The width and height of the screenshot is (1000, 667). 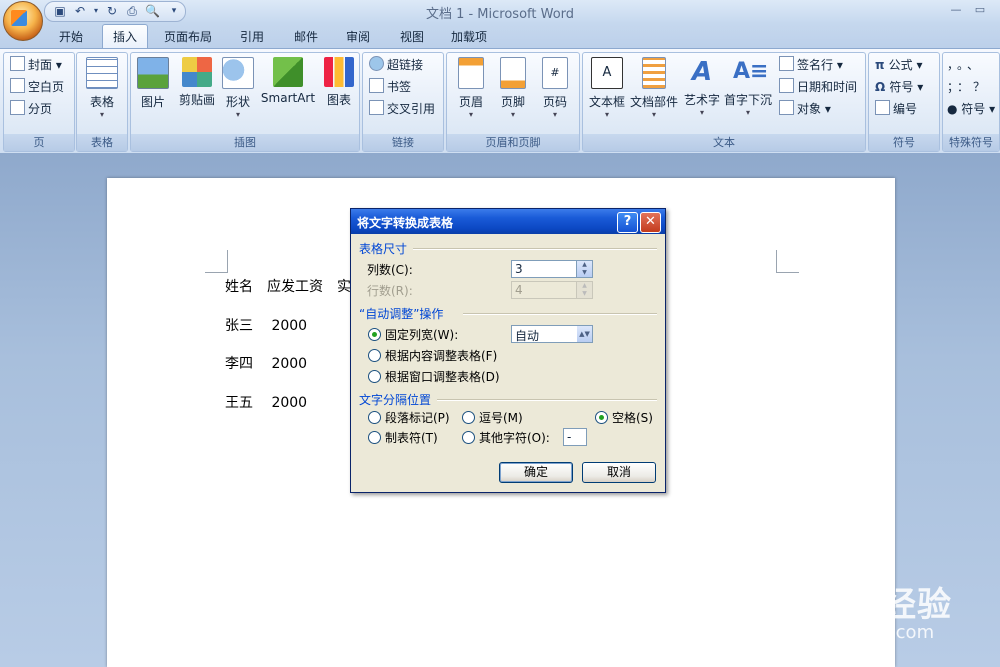 What do you see at coordinates (501, 418) in the screenshot?
I see `sep-comma-label: 逗号(M)` at bounding box center [501, 418].